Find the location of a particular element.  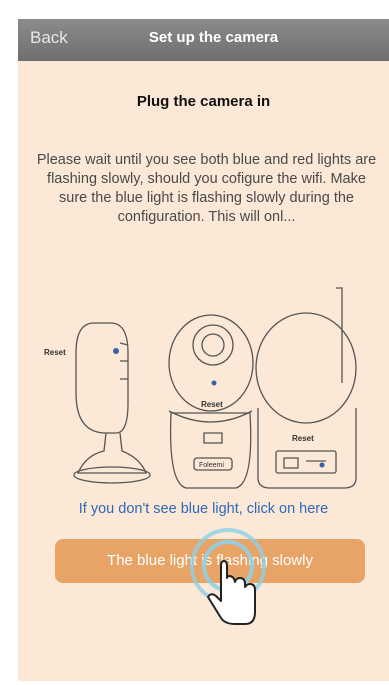

brand-label: Foleemi is located at coordinates (211, 465).